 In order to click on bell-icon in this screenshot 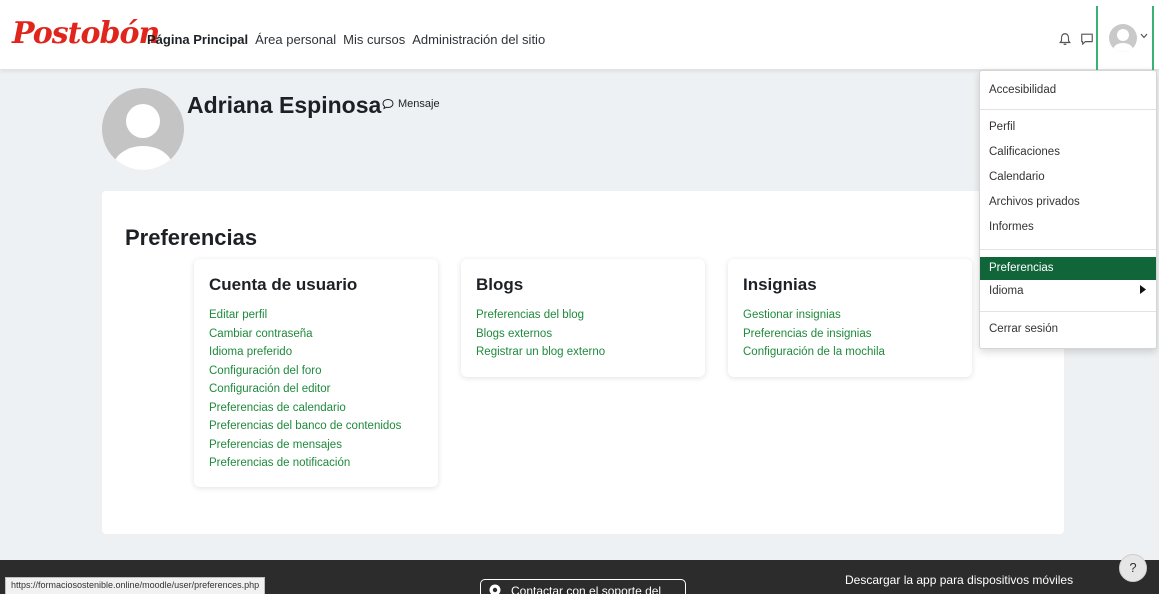, I will do `click(1065, 39)`.